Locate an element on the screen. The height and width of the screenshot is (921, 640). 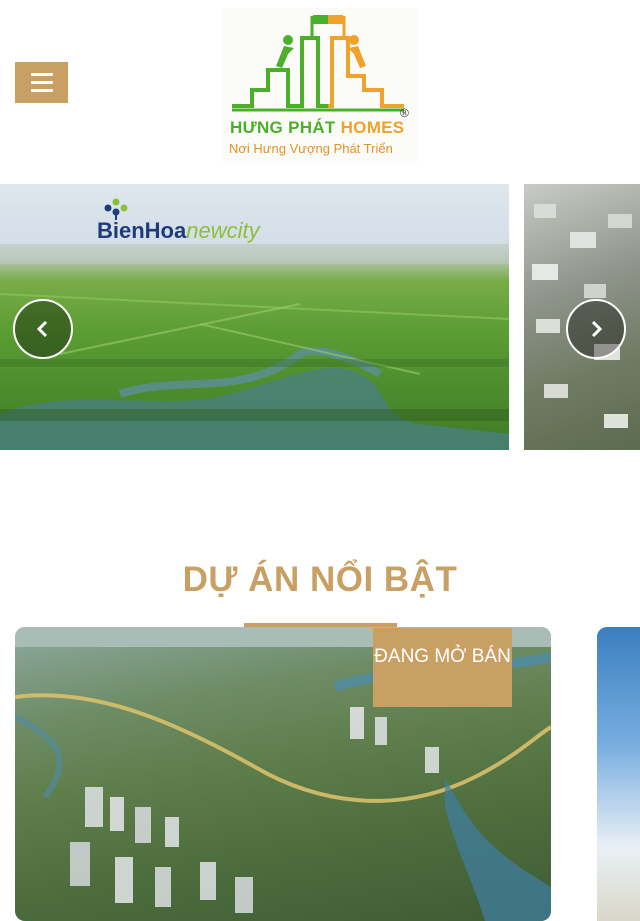
registered-mark: ® is located at coordinates (404, 113).